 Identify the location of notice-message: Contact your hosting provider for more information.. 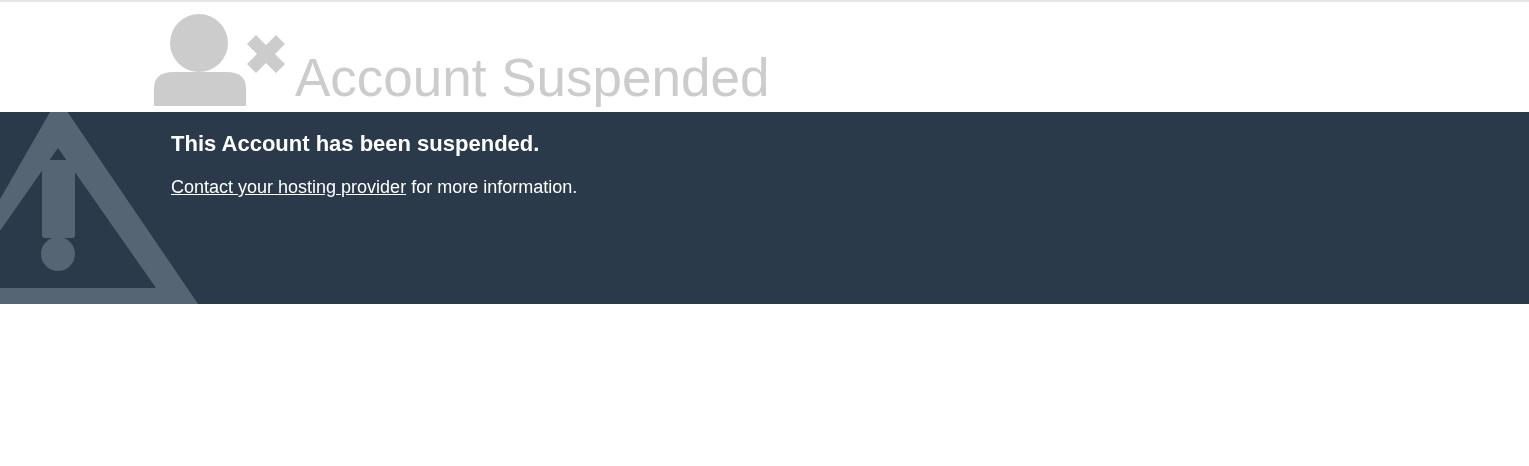
(375, 187).